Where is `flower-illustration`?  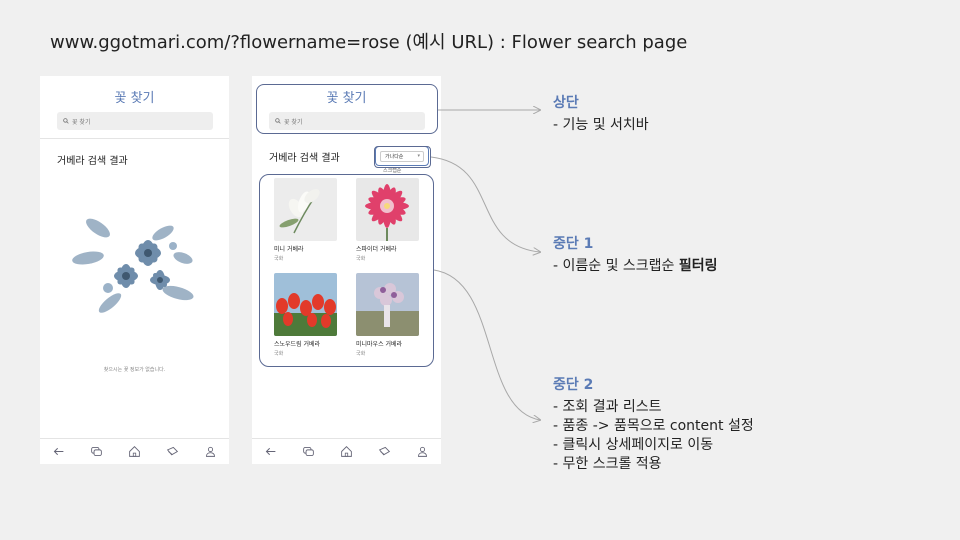 flower-illustration is located at coordinates (134, 263).